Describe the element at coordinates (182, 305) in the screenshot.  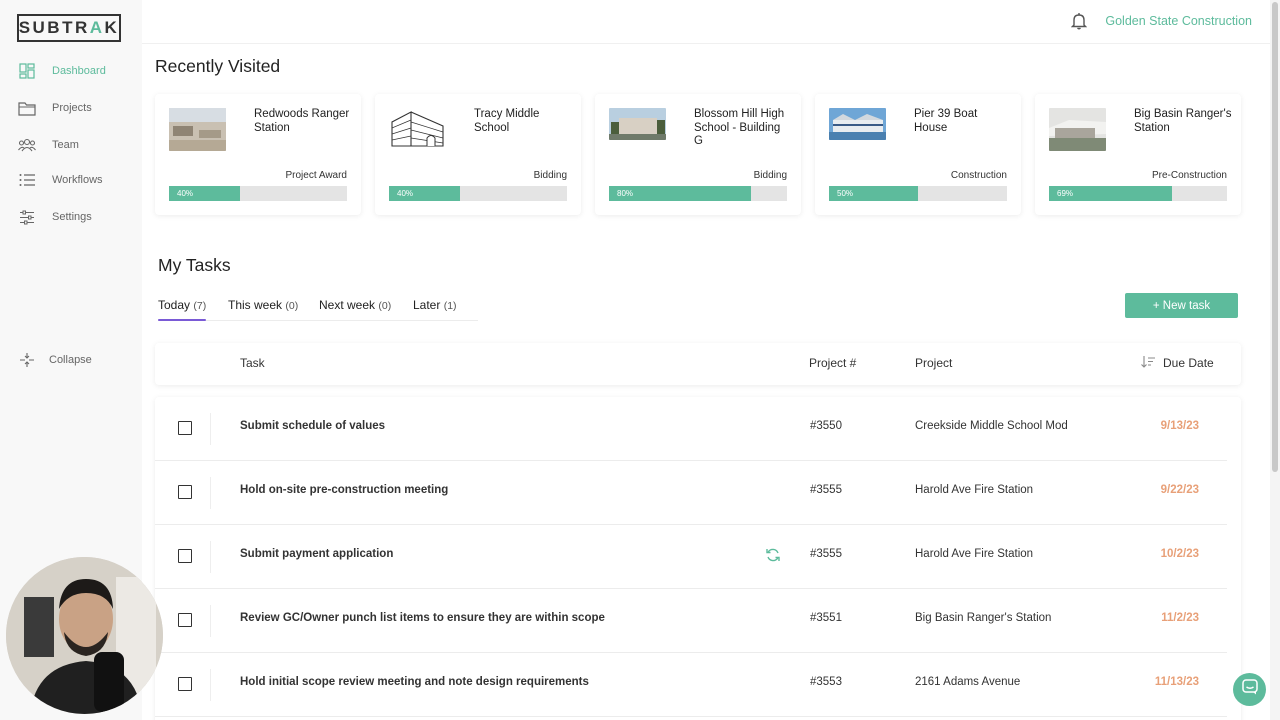
I see `tab-today: Today (7)` at that location.